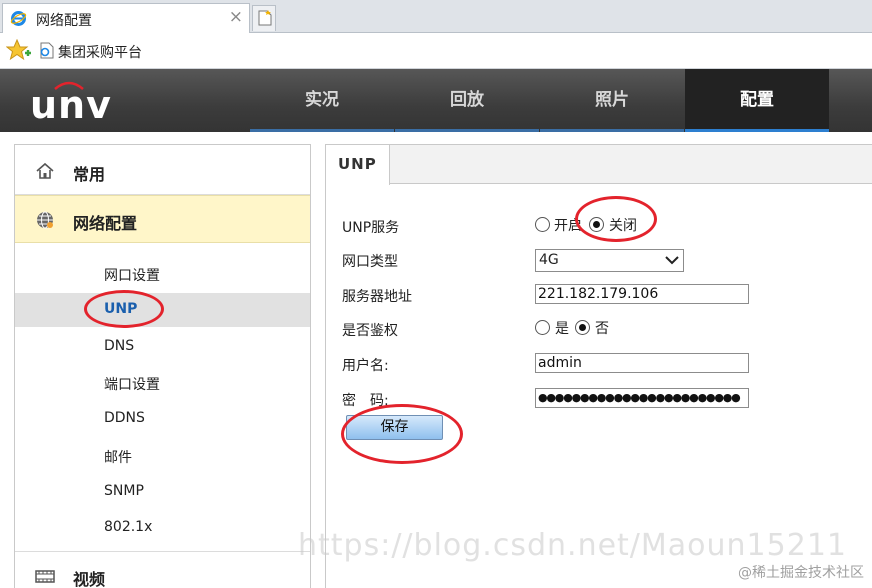 This screenshot has height=588, width=872. Describe the element at coordinates (162, 274) in the screenshot. I see `sidebar-item-port-settings: 网口设置` at that location.